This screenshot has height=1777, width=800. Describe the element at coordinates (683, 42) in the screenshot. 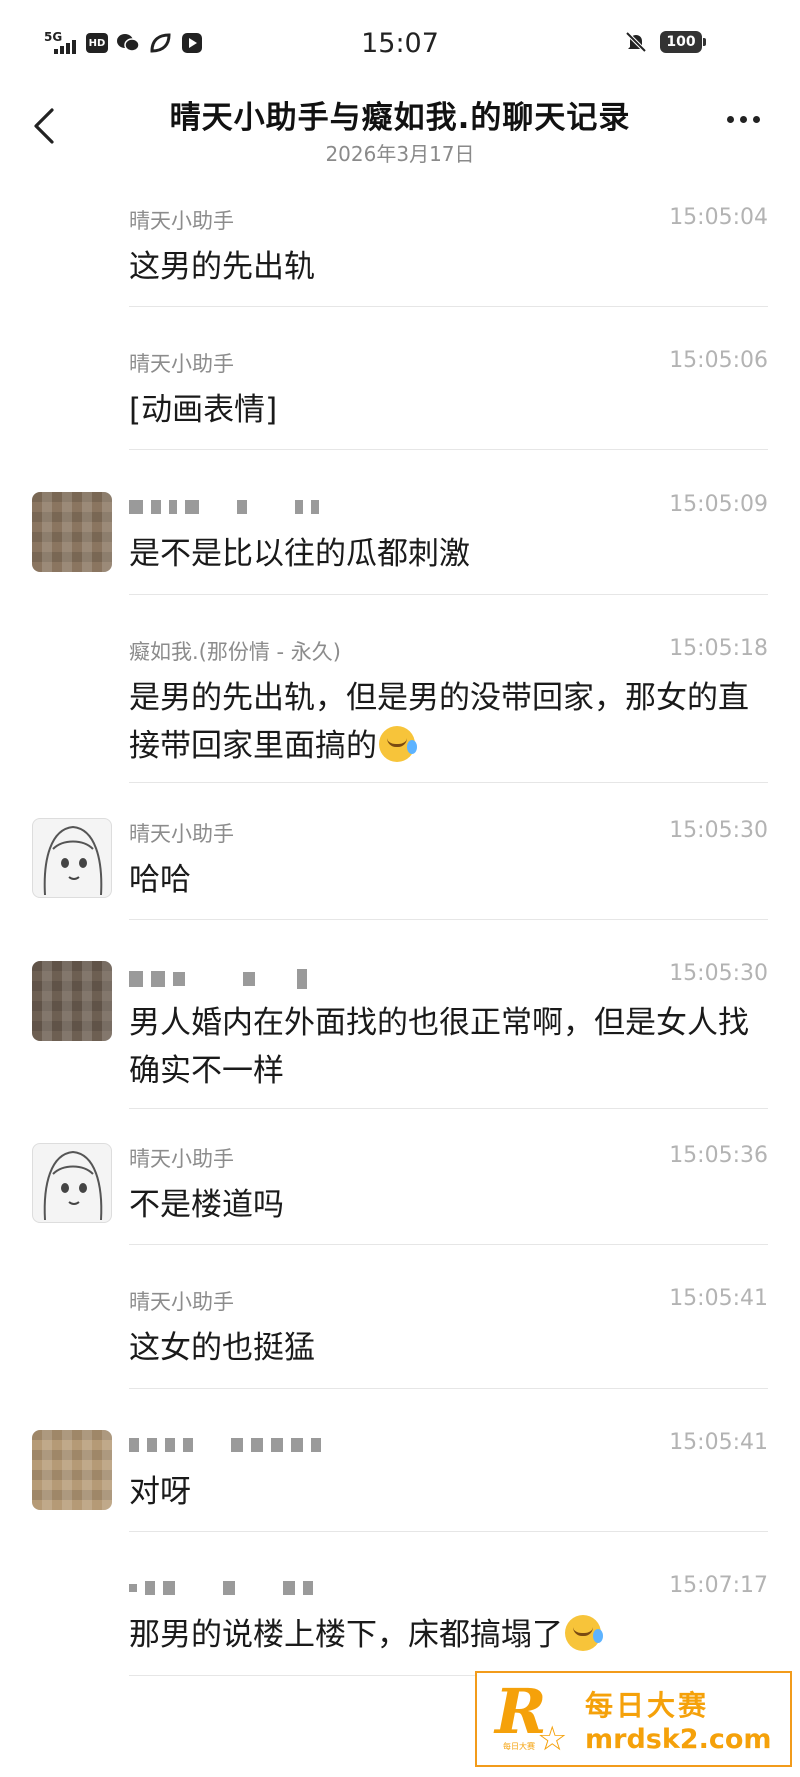

I see `battery-icon: 100` at that location.